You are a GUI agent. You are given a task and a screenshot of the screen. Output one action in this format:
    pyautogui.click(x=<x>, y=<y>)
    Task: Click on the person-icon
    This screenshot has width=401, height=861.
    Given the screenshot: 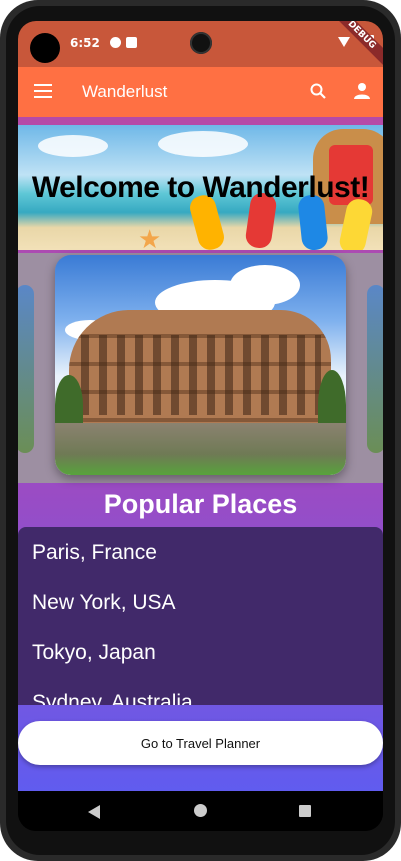 What is the action you would take?
    pyautogui.click(x=362, y=91)
    